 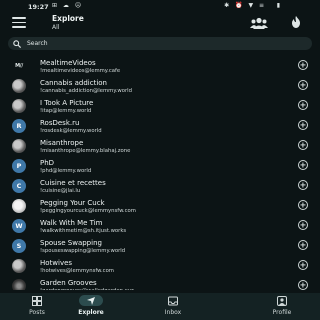 What do you see at coordinates (91, 306) in the screenshot?
I see `nav-explore: Explore` at bounding box center [91, 306].